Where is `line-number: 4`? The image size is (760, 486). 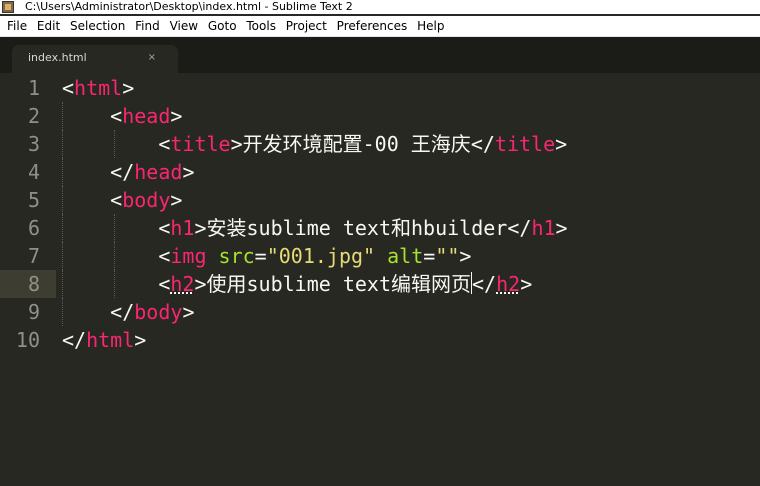
line-number: 4 is located at coordinates (33, 172).